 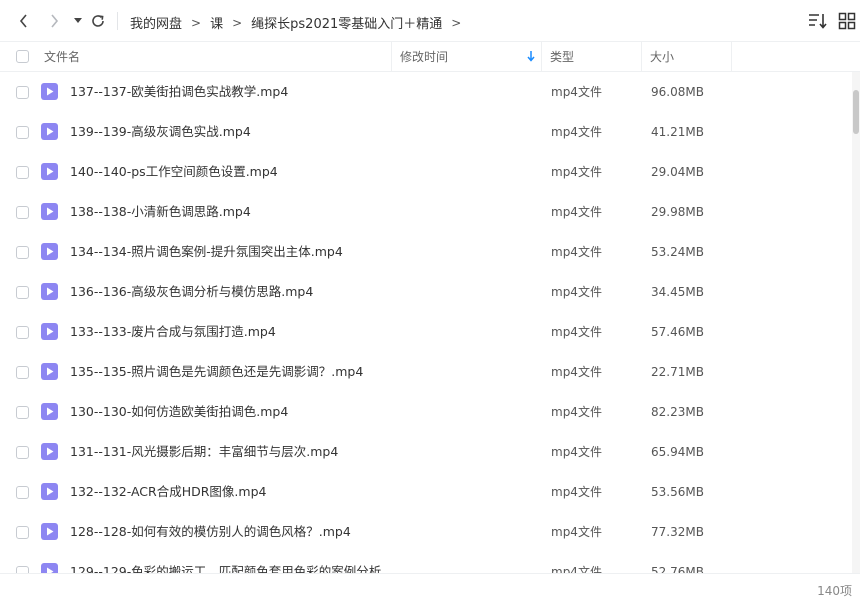 I want to click on table-row: 128--128-如何有效的模仿别人的调色风格？.mp4 mp4文件 77.32MB, so click(x=426, y=532).